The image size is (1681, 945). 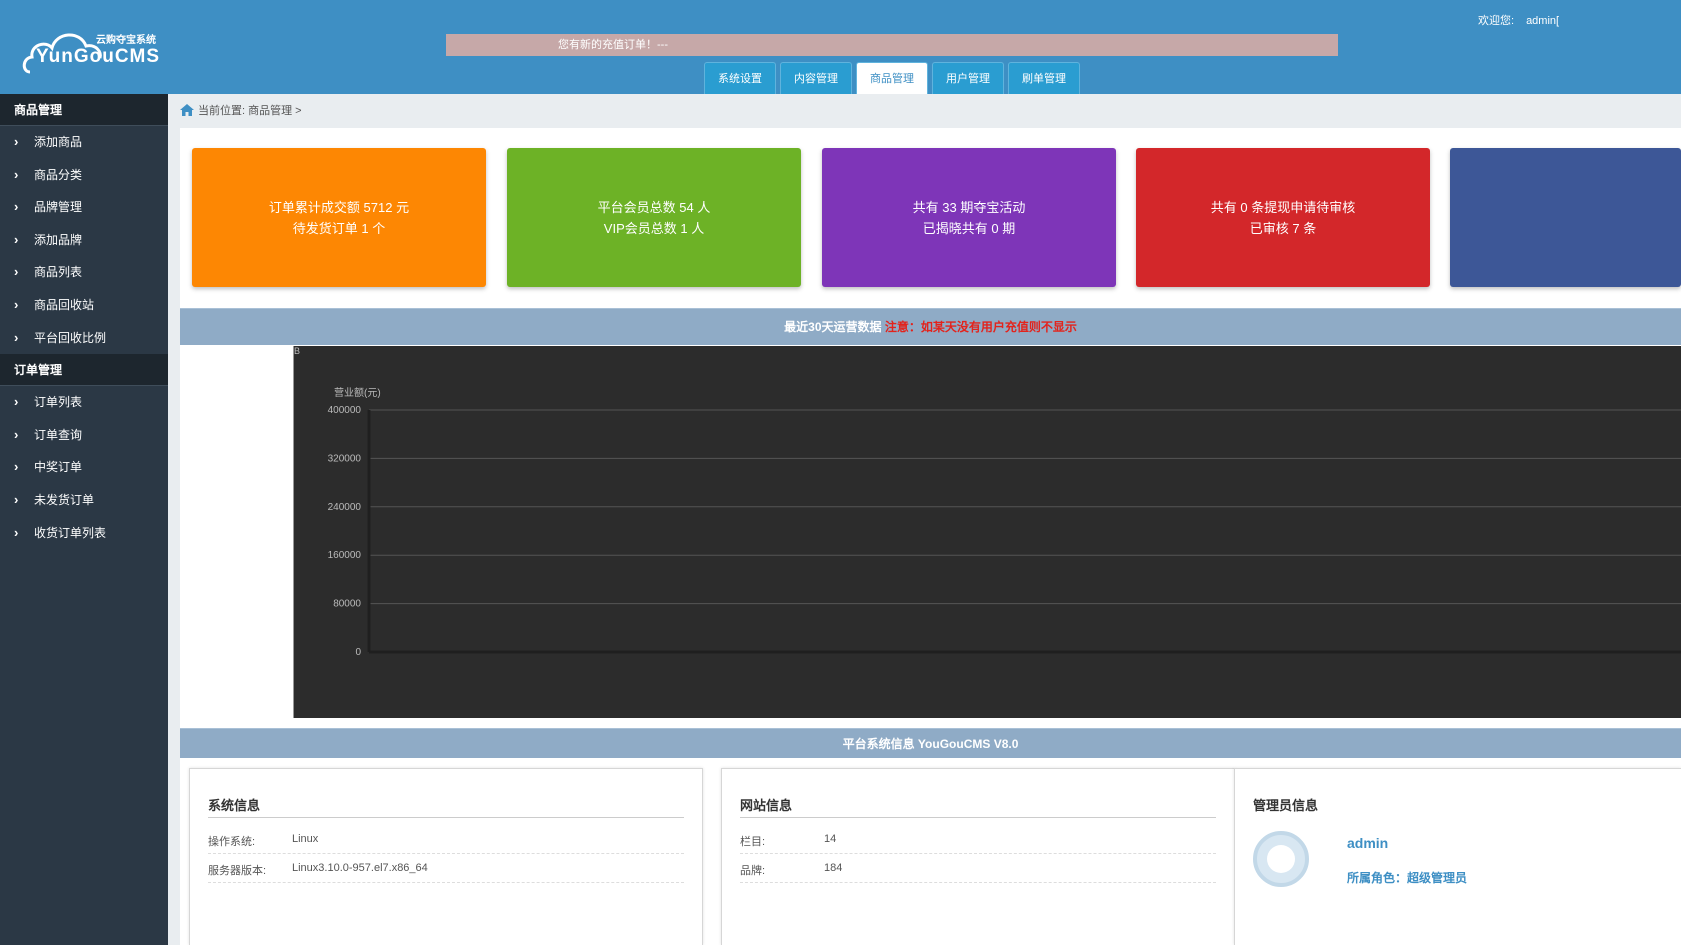 I want to click on admin-info-title: 管理员信息, so click(x=1286, y=805).